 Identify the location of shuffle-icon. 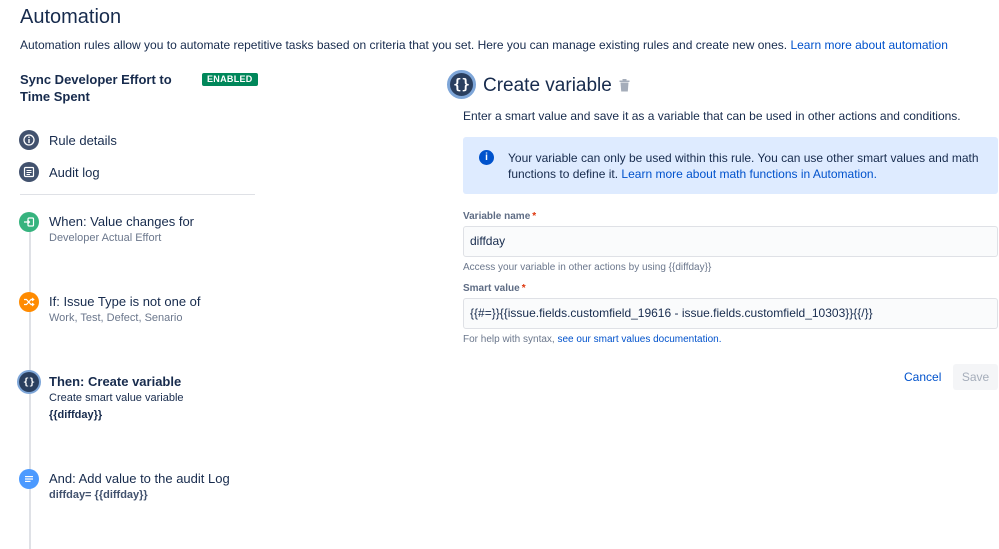
(29, 302).